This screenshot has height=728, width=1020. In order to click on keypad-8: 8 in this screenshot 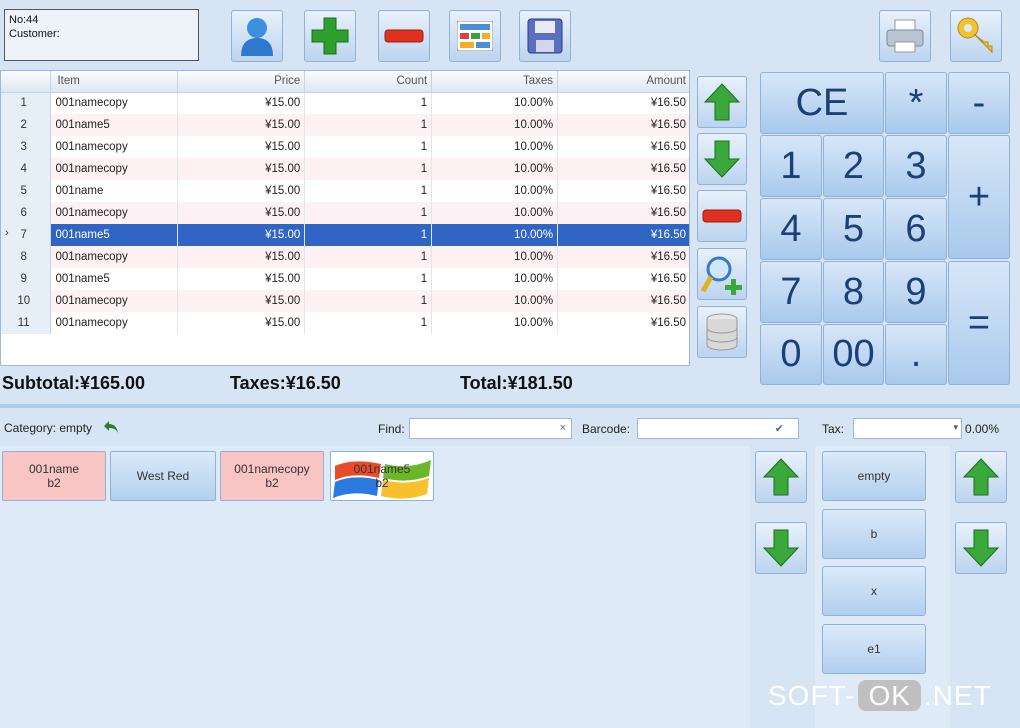, I will do `click(853, 292)`.